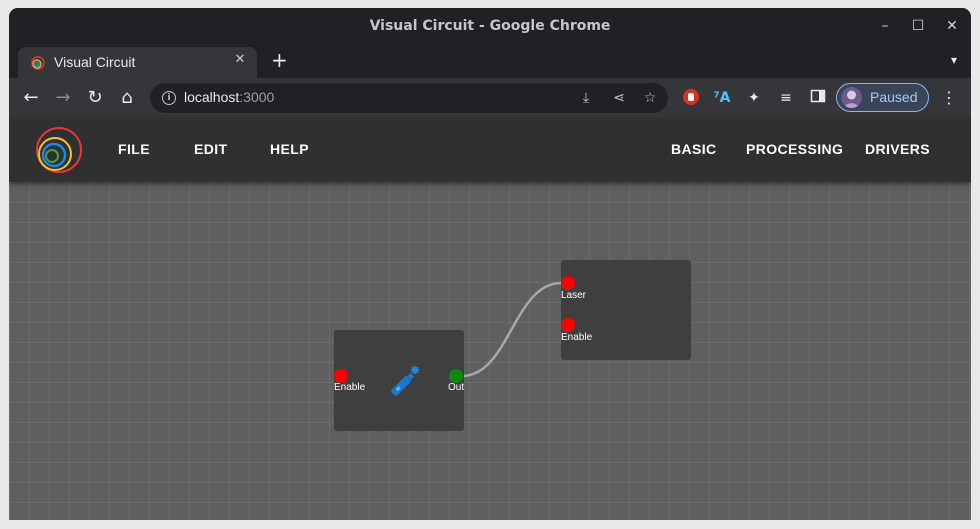 This screenshot has width=980, height=529. Describe the element at coordinates (694, 149) in the screenshot. I see `menu-basic: BASIC` at that location.